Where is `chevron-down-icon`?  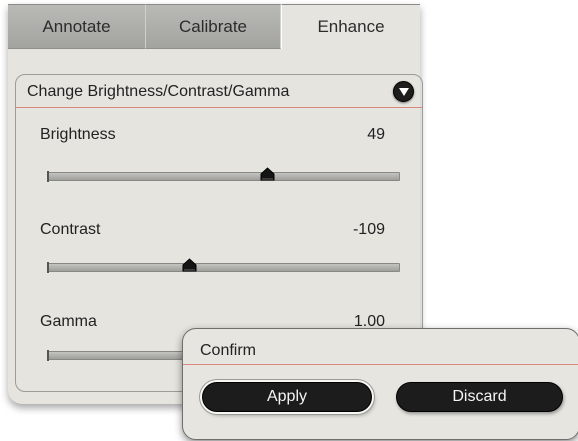
chevron-down-icon is located at coordinates (404, 92).